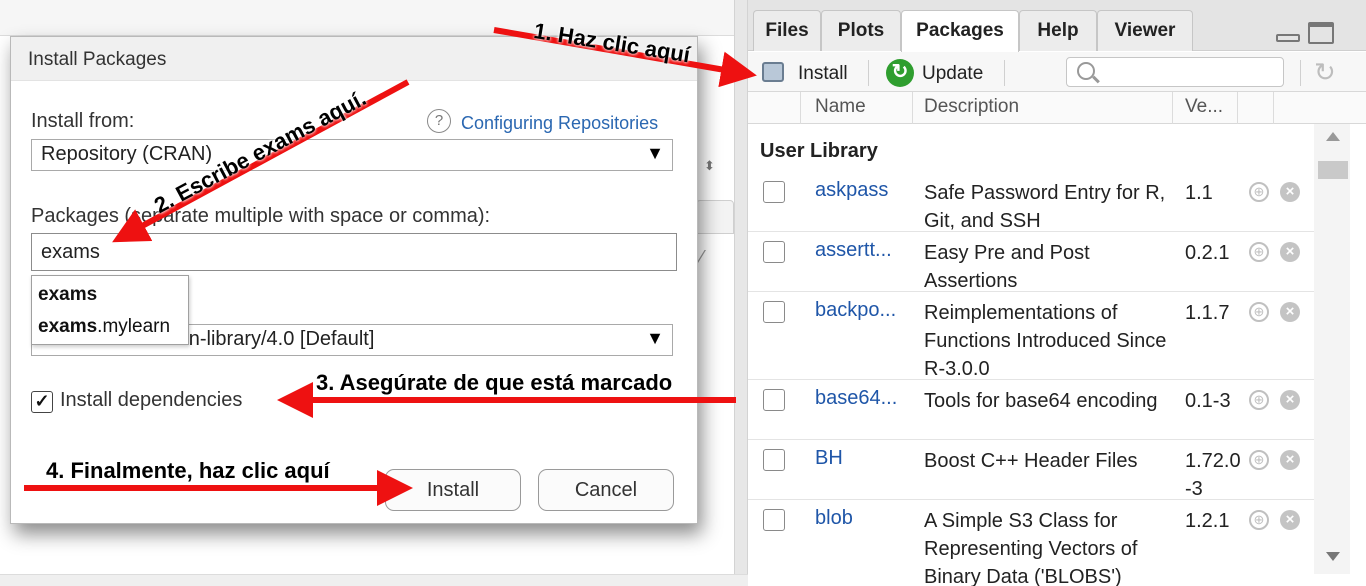  What do you see at coordinates (151, 400) in the screenshot?
I see `install-dependencies-label: Install dependencies` at bounding box center [151, 400].